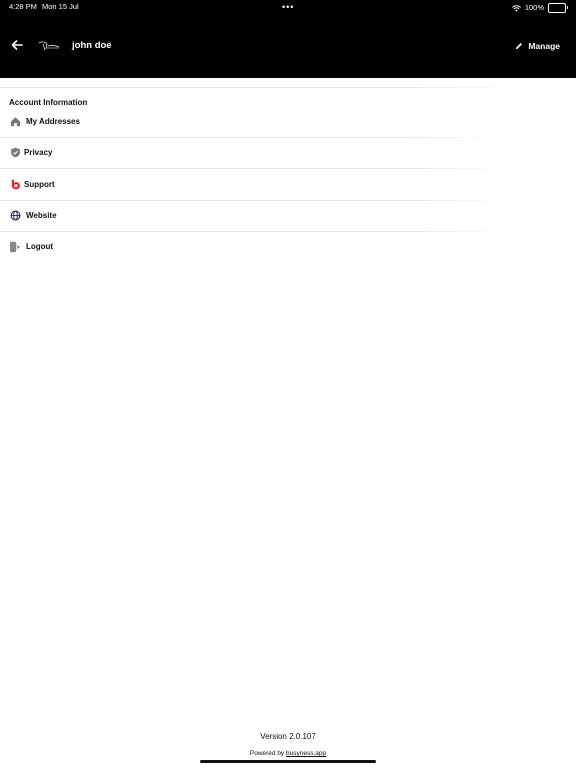 The height and width of the screenshot is (768, 576). I want to click on menu-item-privacy: Privacy, so click(288, 152).